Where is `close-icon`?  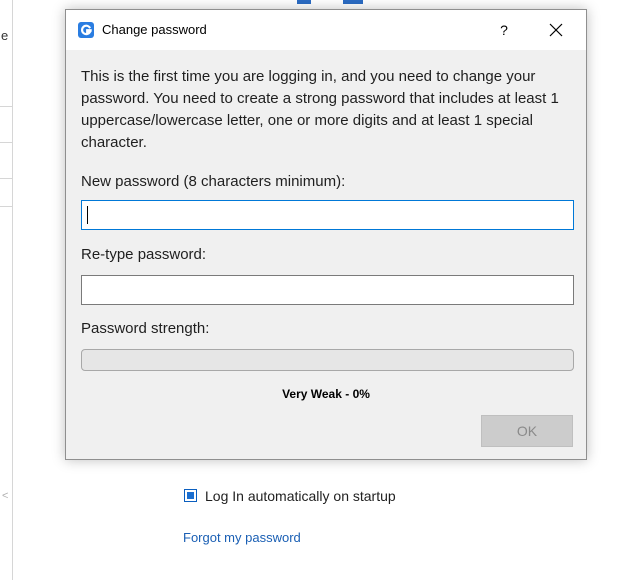 close-icon is located at coordinates (556, 30).